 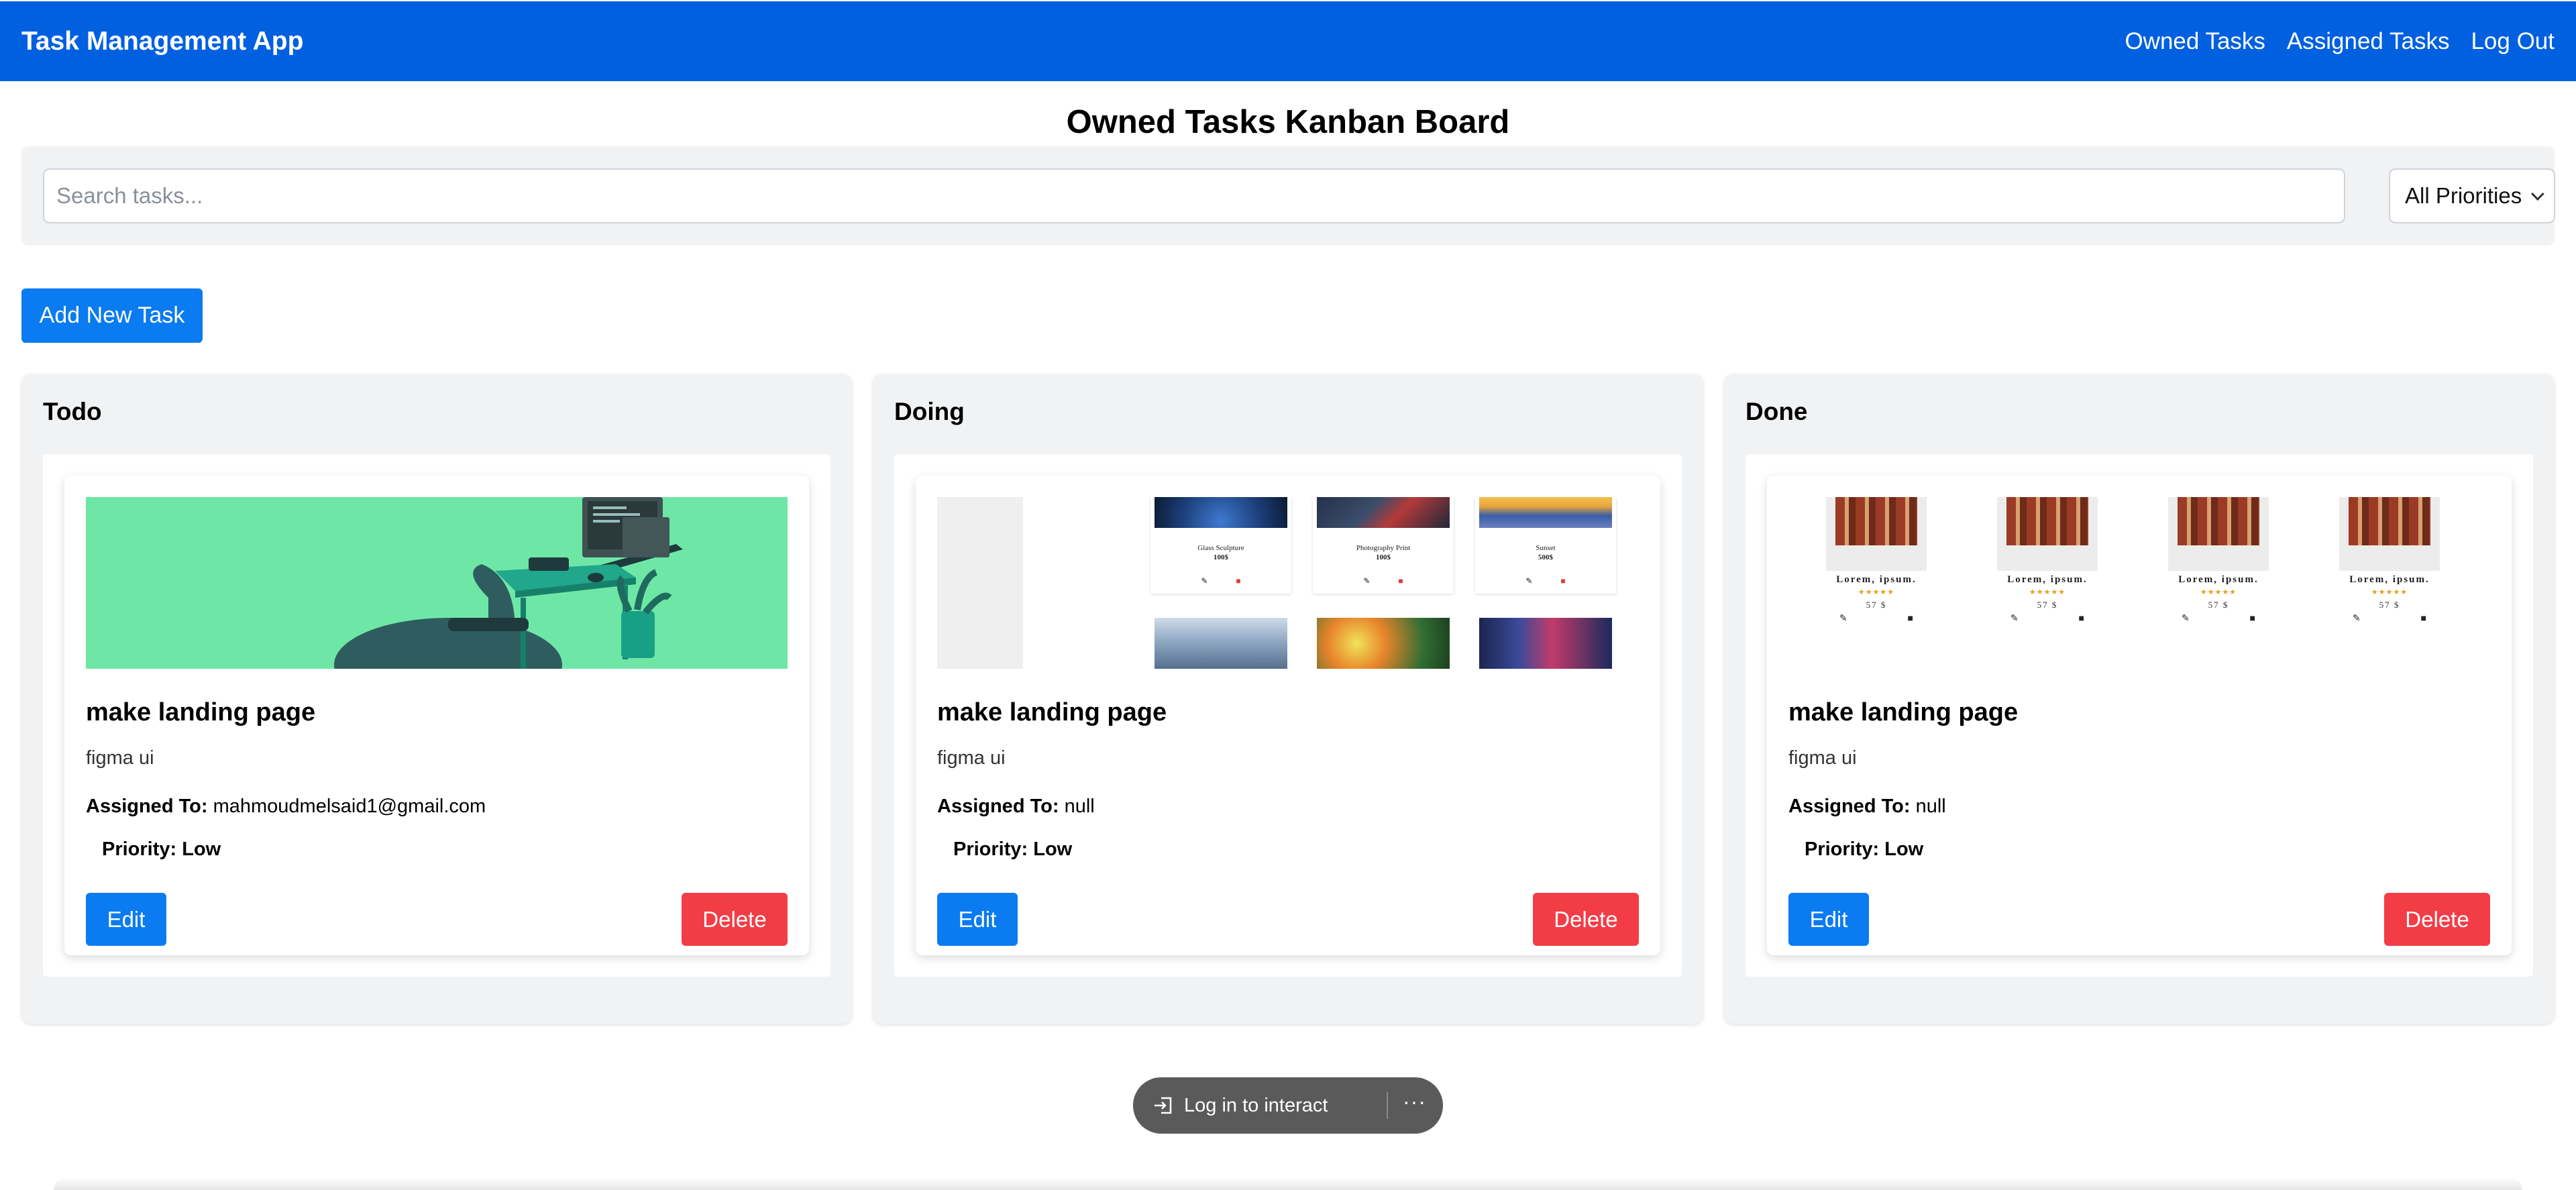 What do you see at coordinates (349, 806) in the screenshot?
I see `assigned-value: mahmoudmelsaid1@gmail.com` at bounding box center [349, 806].